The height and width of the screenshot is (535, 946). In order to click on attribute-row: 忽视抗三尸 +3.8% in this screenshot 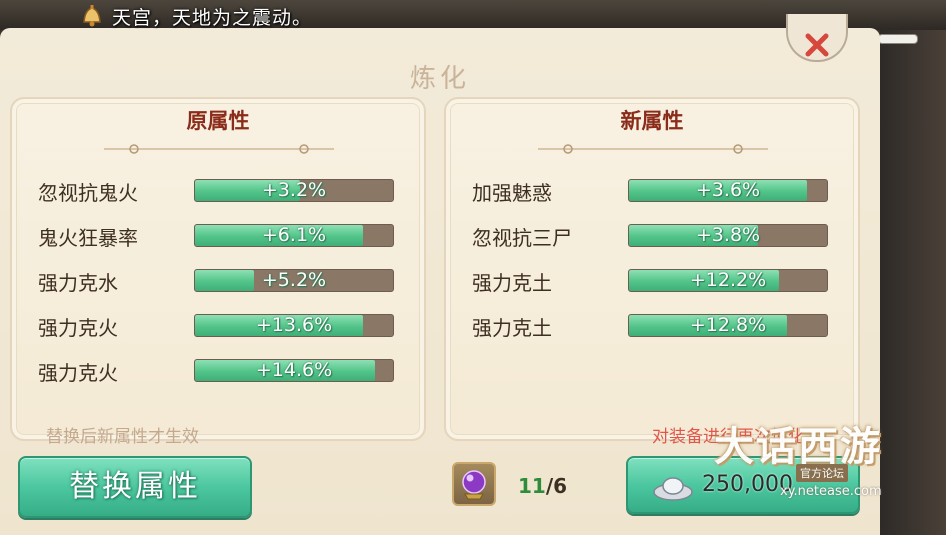, I will do `click(652, 244)`.